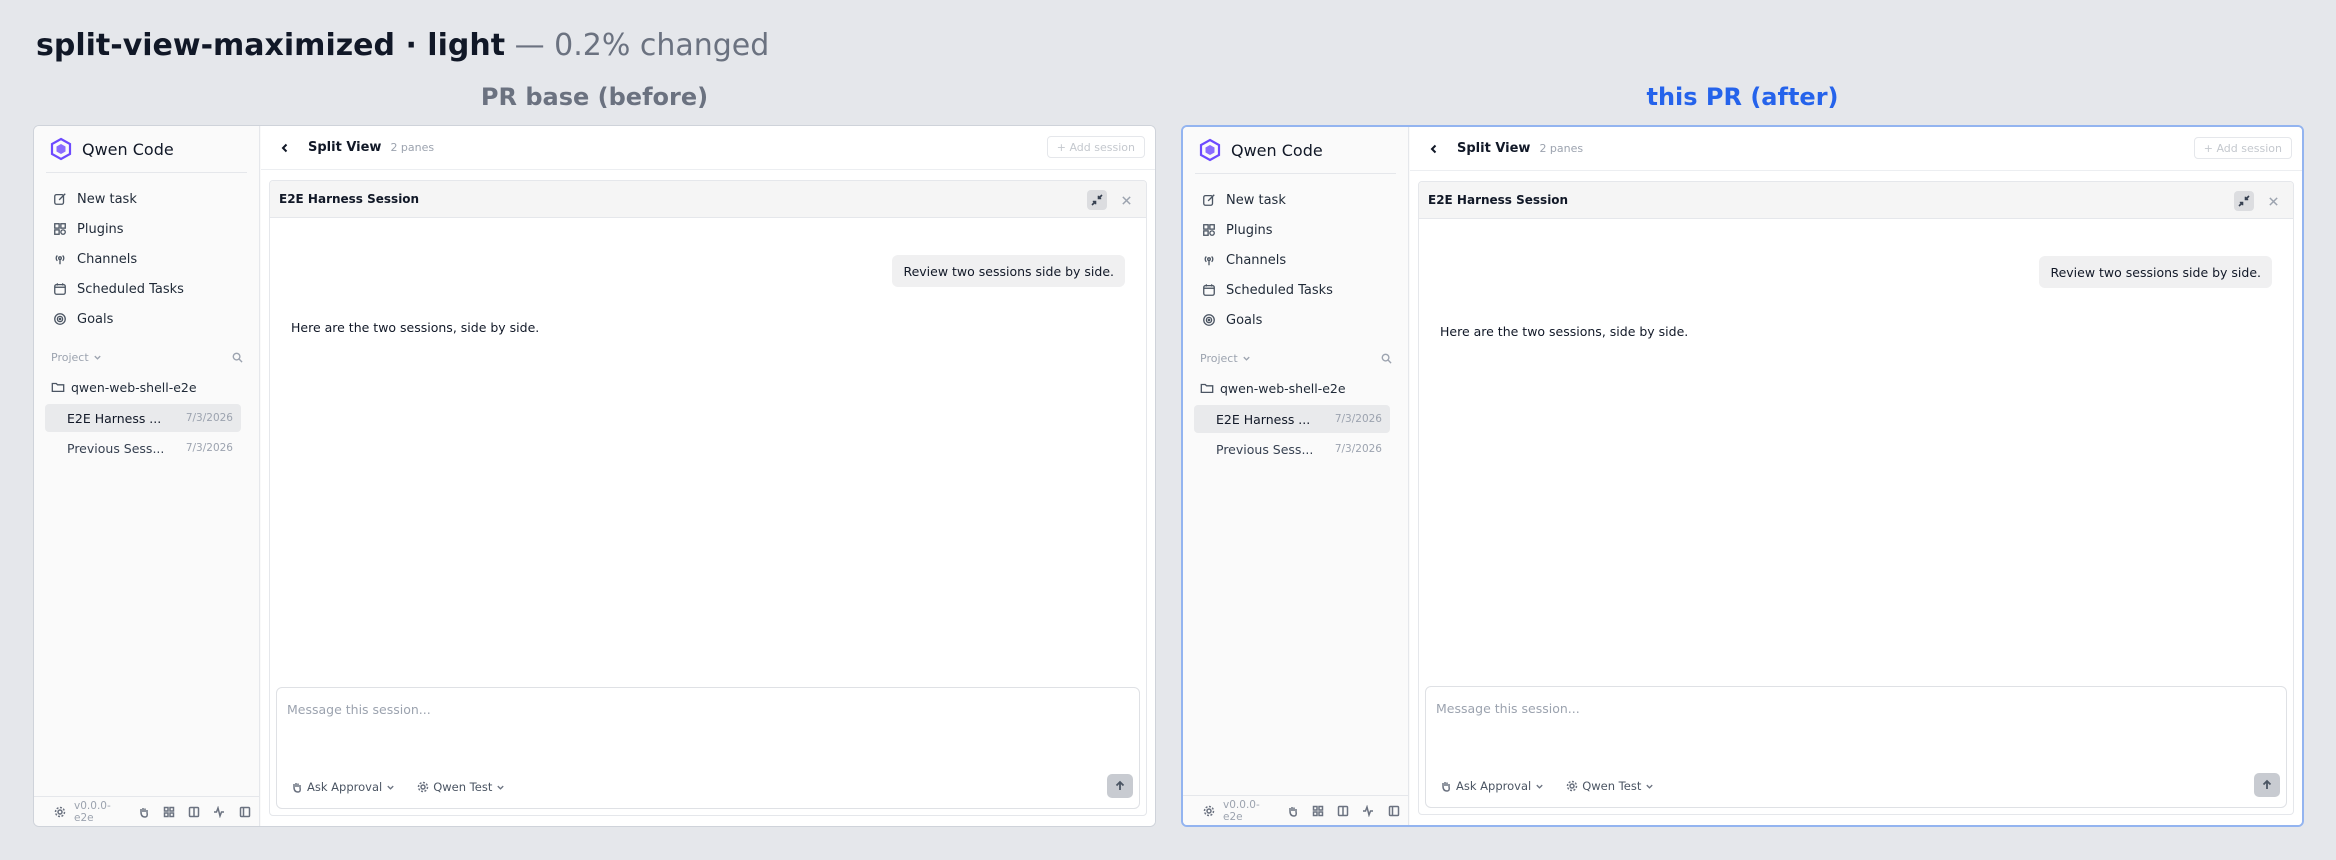 This screenshot has height=860, width=2336. Describe the element at coordinates (1209, 260) in the screenshot. I see `broadcast-icon` at that location.